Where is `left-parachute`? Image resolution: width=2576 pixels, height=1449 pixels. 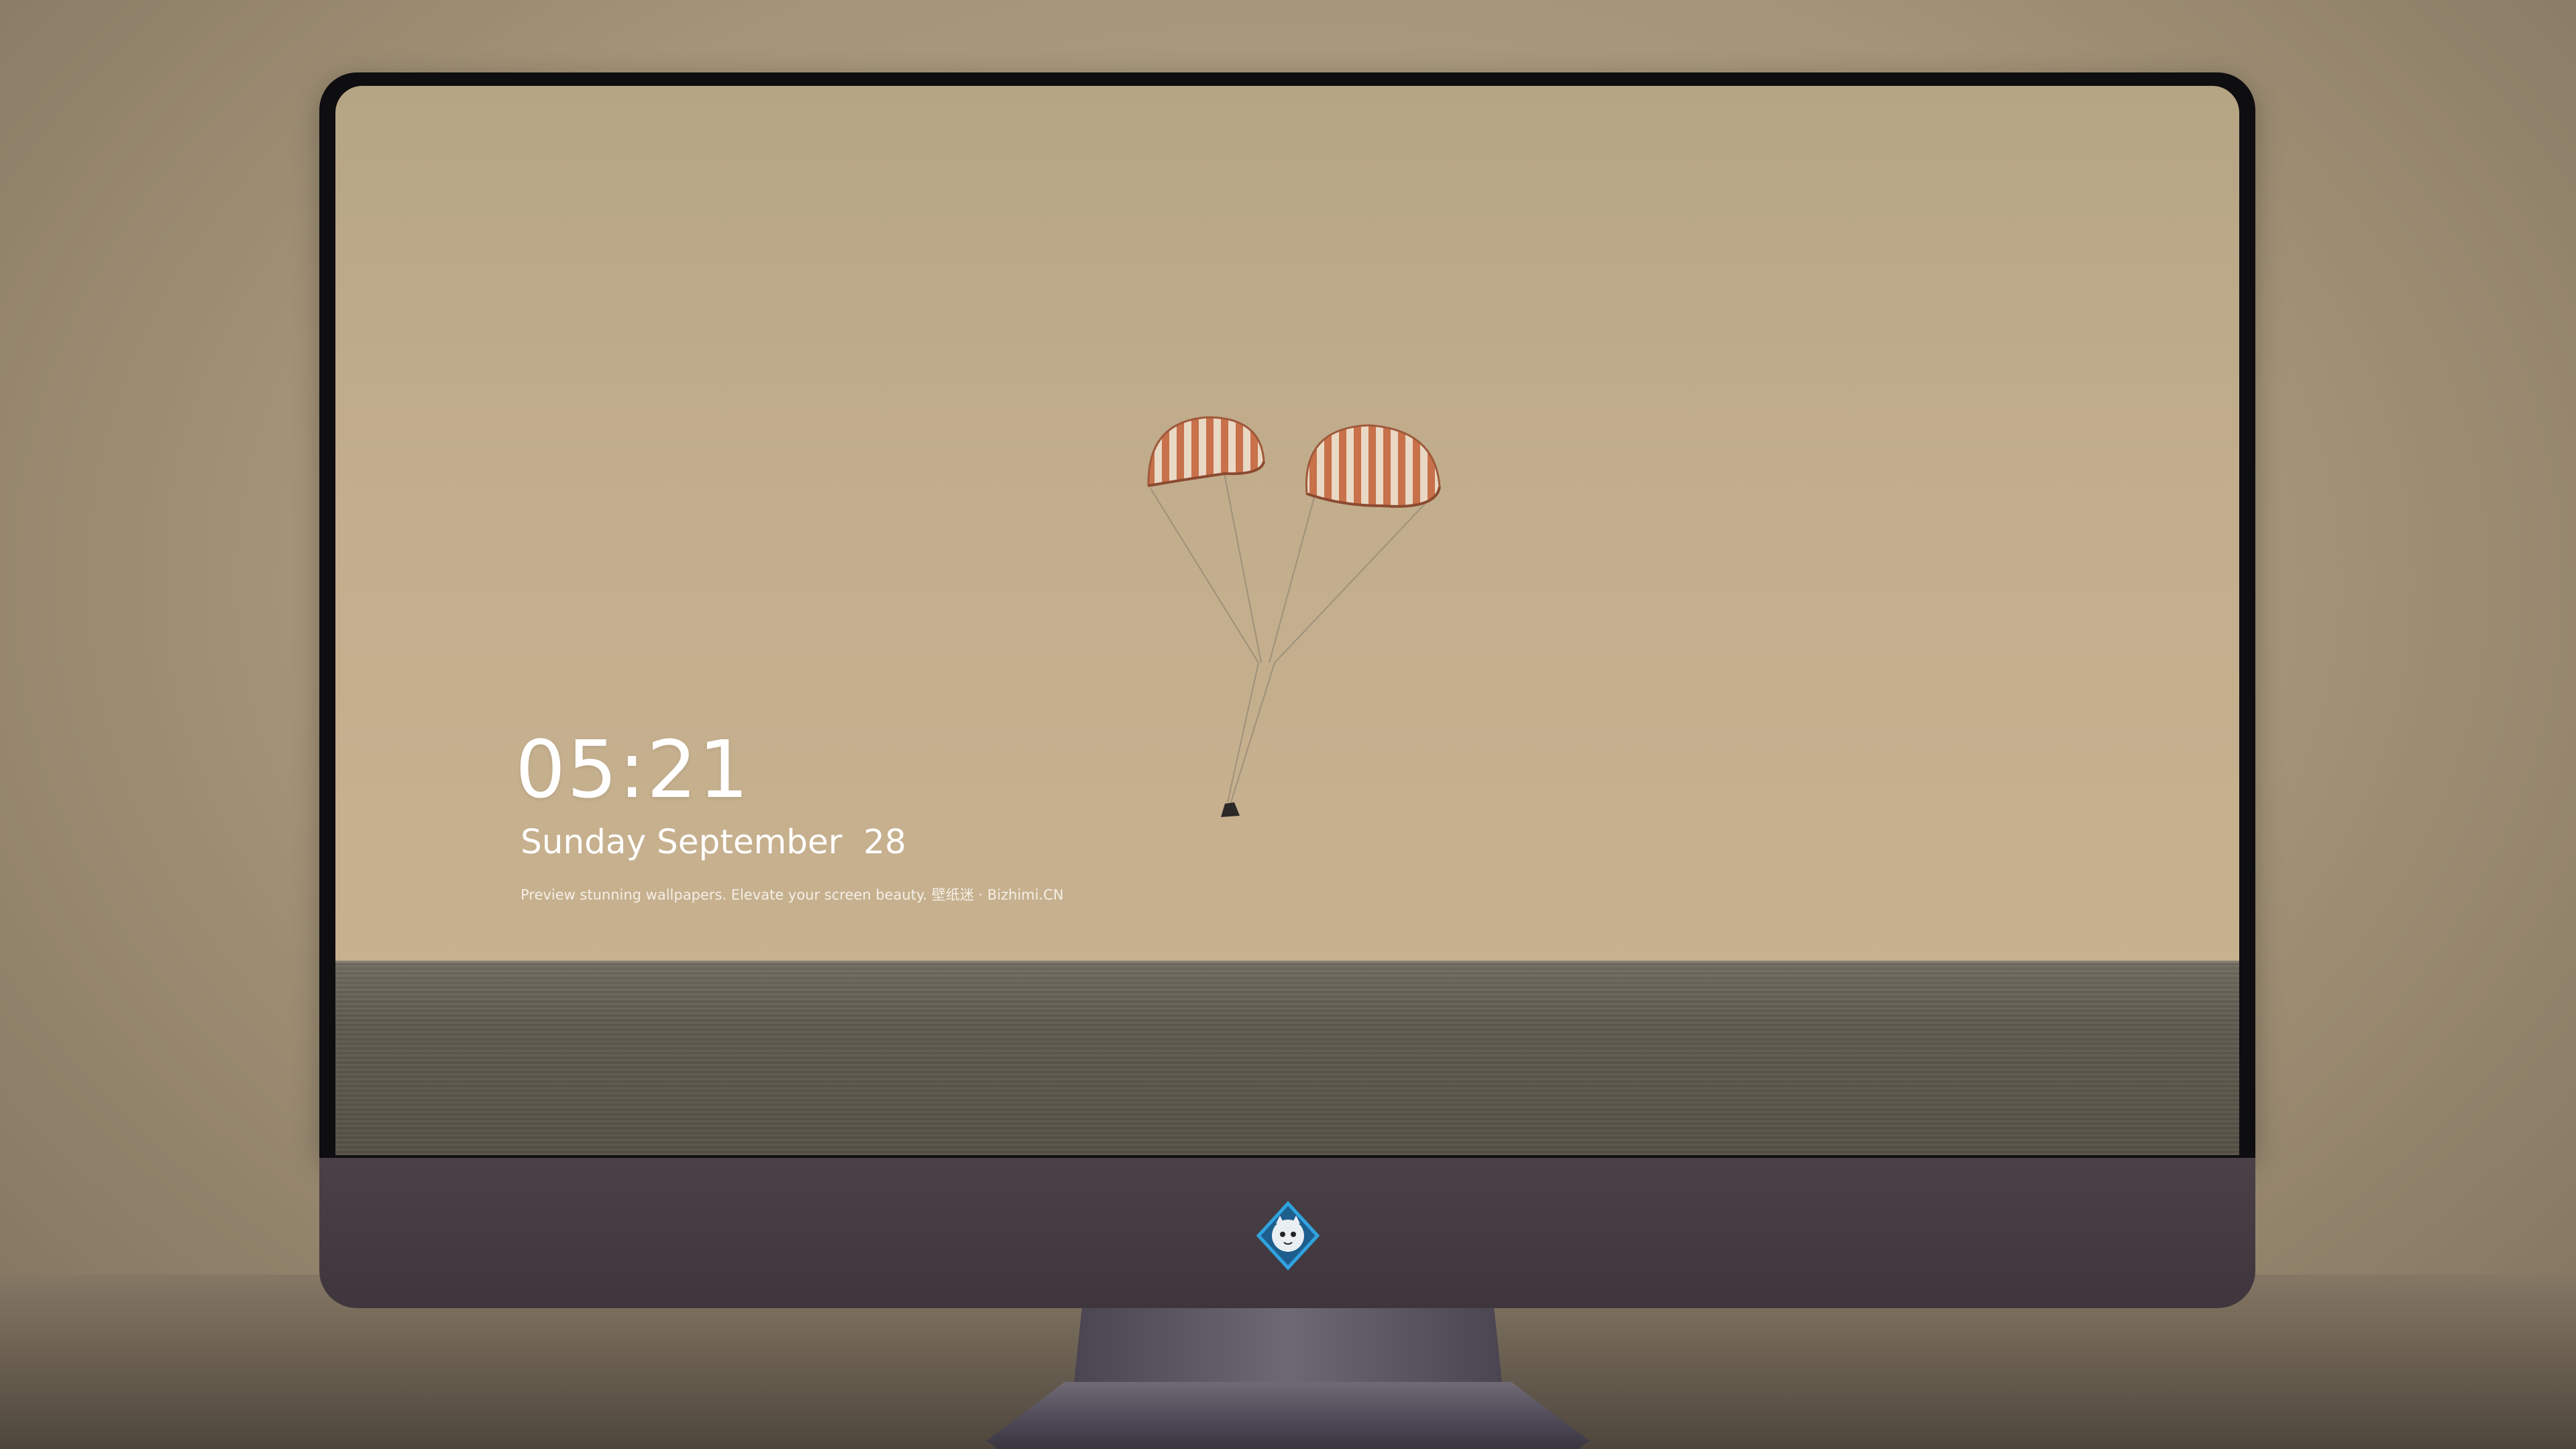
left-parachute is located at coordinates (1206, 451).